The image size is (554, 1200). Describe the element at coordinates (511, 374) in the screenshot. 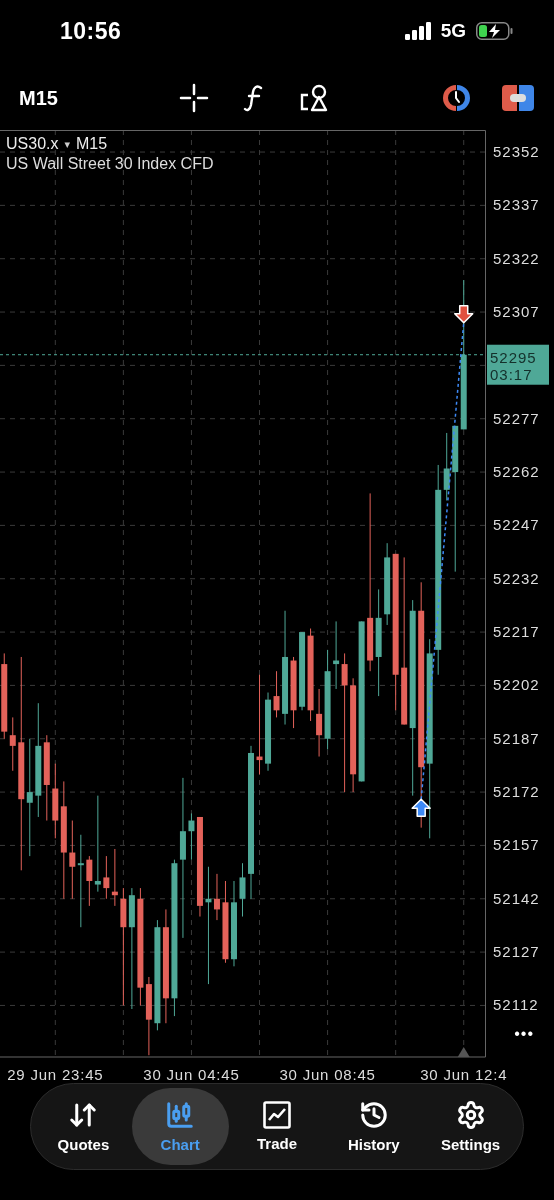

I see `countdown-timer: 03:17` at that location.